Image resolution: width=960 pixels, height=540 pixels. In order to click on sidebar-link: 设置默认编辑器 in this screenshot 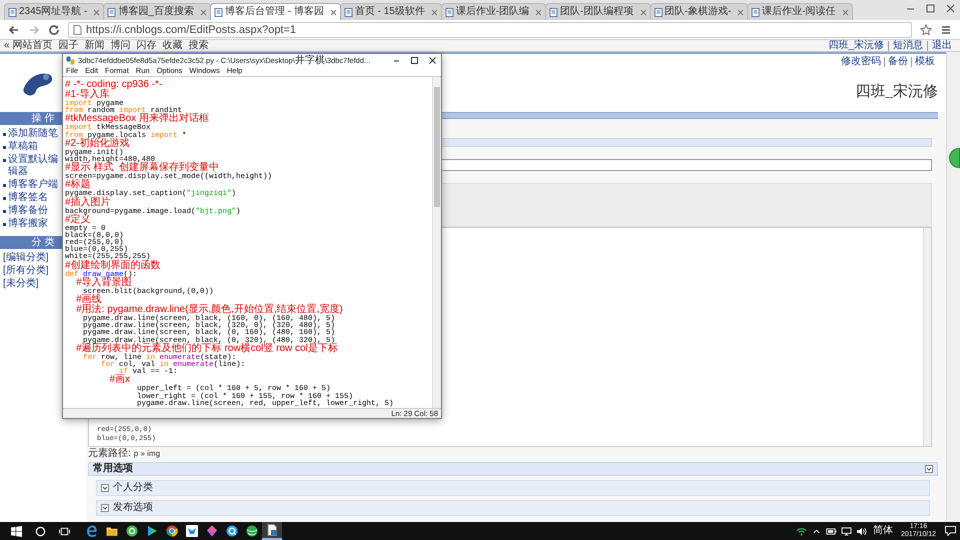, I will do `click(33, 166)`.